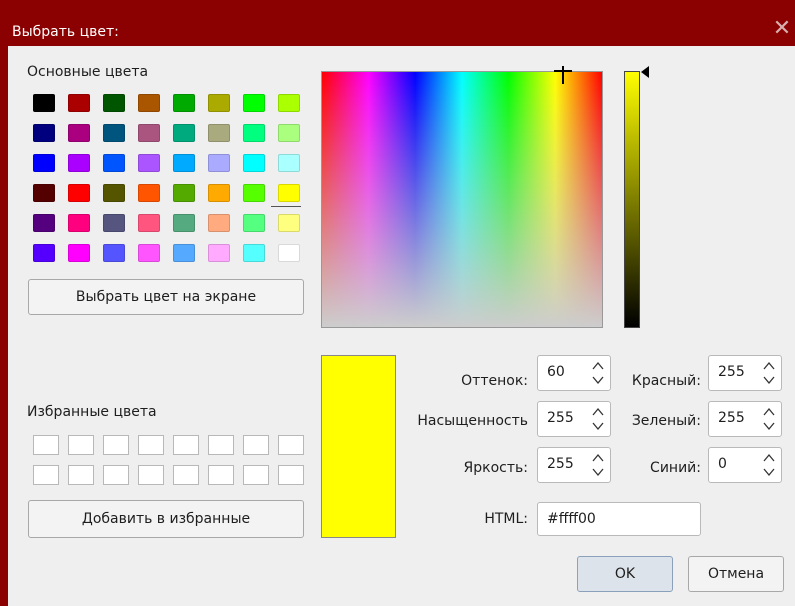 The image size is (795, 606). I want to click on blue-label: Синий:, so click(675, 468).